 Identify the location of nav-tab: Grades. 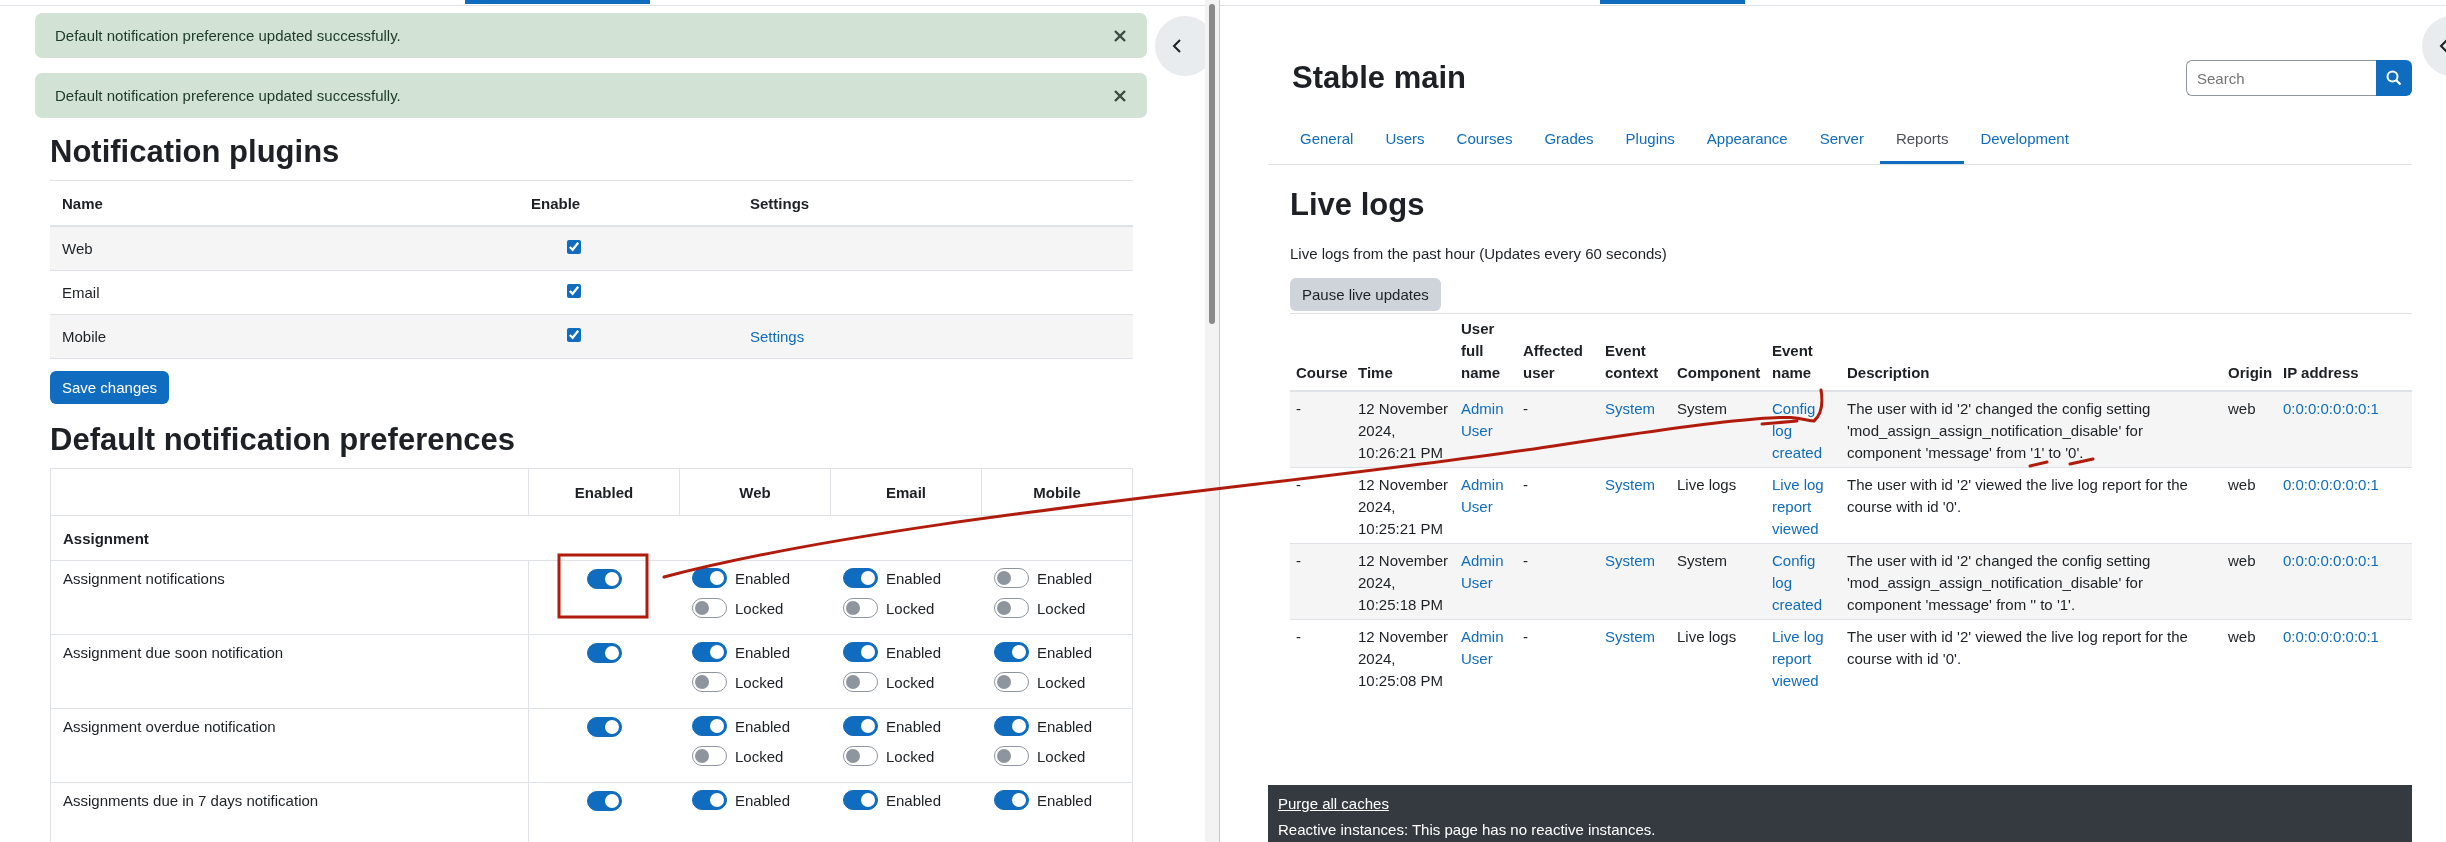
(1569, 140).